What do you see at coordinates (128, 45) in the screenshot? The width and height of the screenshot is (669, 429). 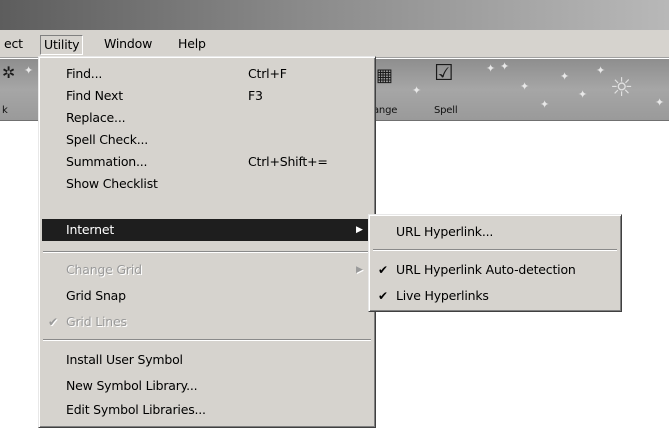 I see `menu-window: Window` at bounding box center [128, 45].